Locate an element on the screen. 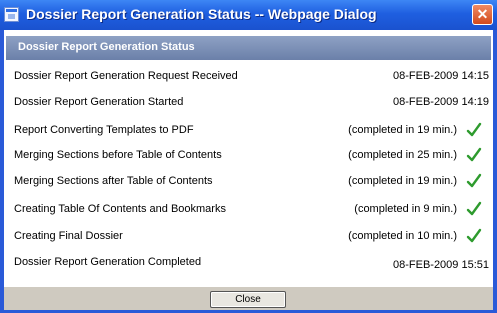  close-button: Close is located at coordinates (248, 299).